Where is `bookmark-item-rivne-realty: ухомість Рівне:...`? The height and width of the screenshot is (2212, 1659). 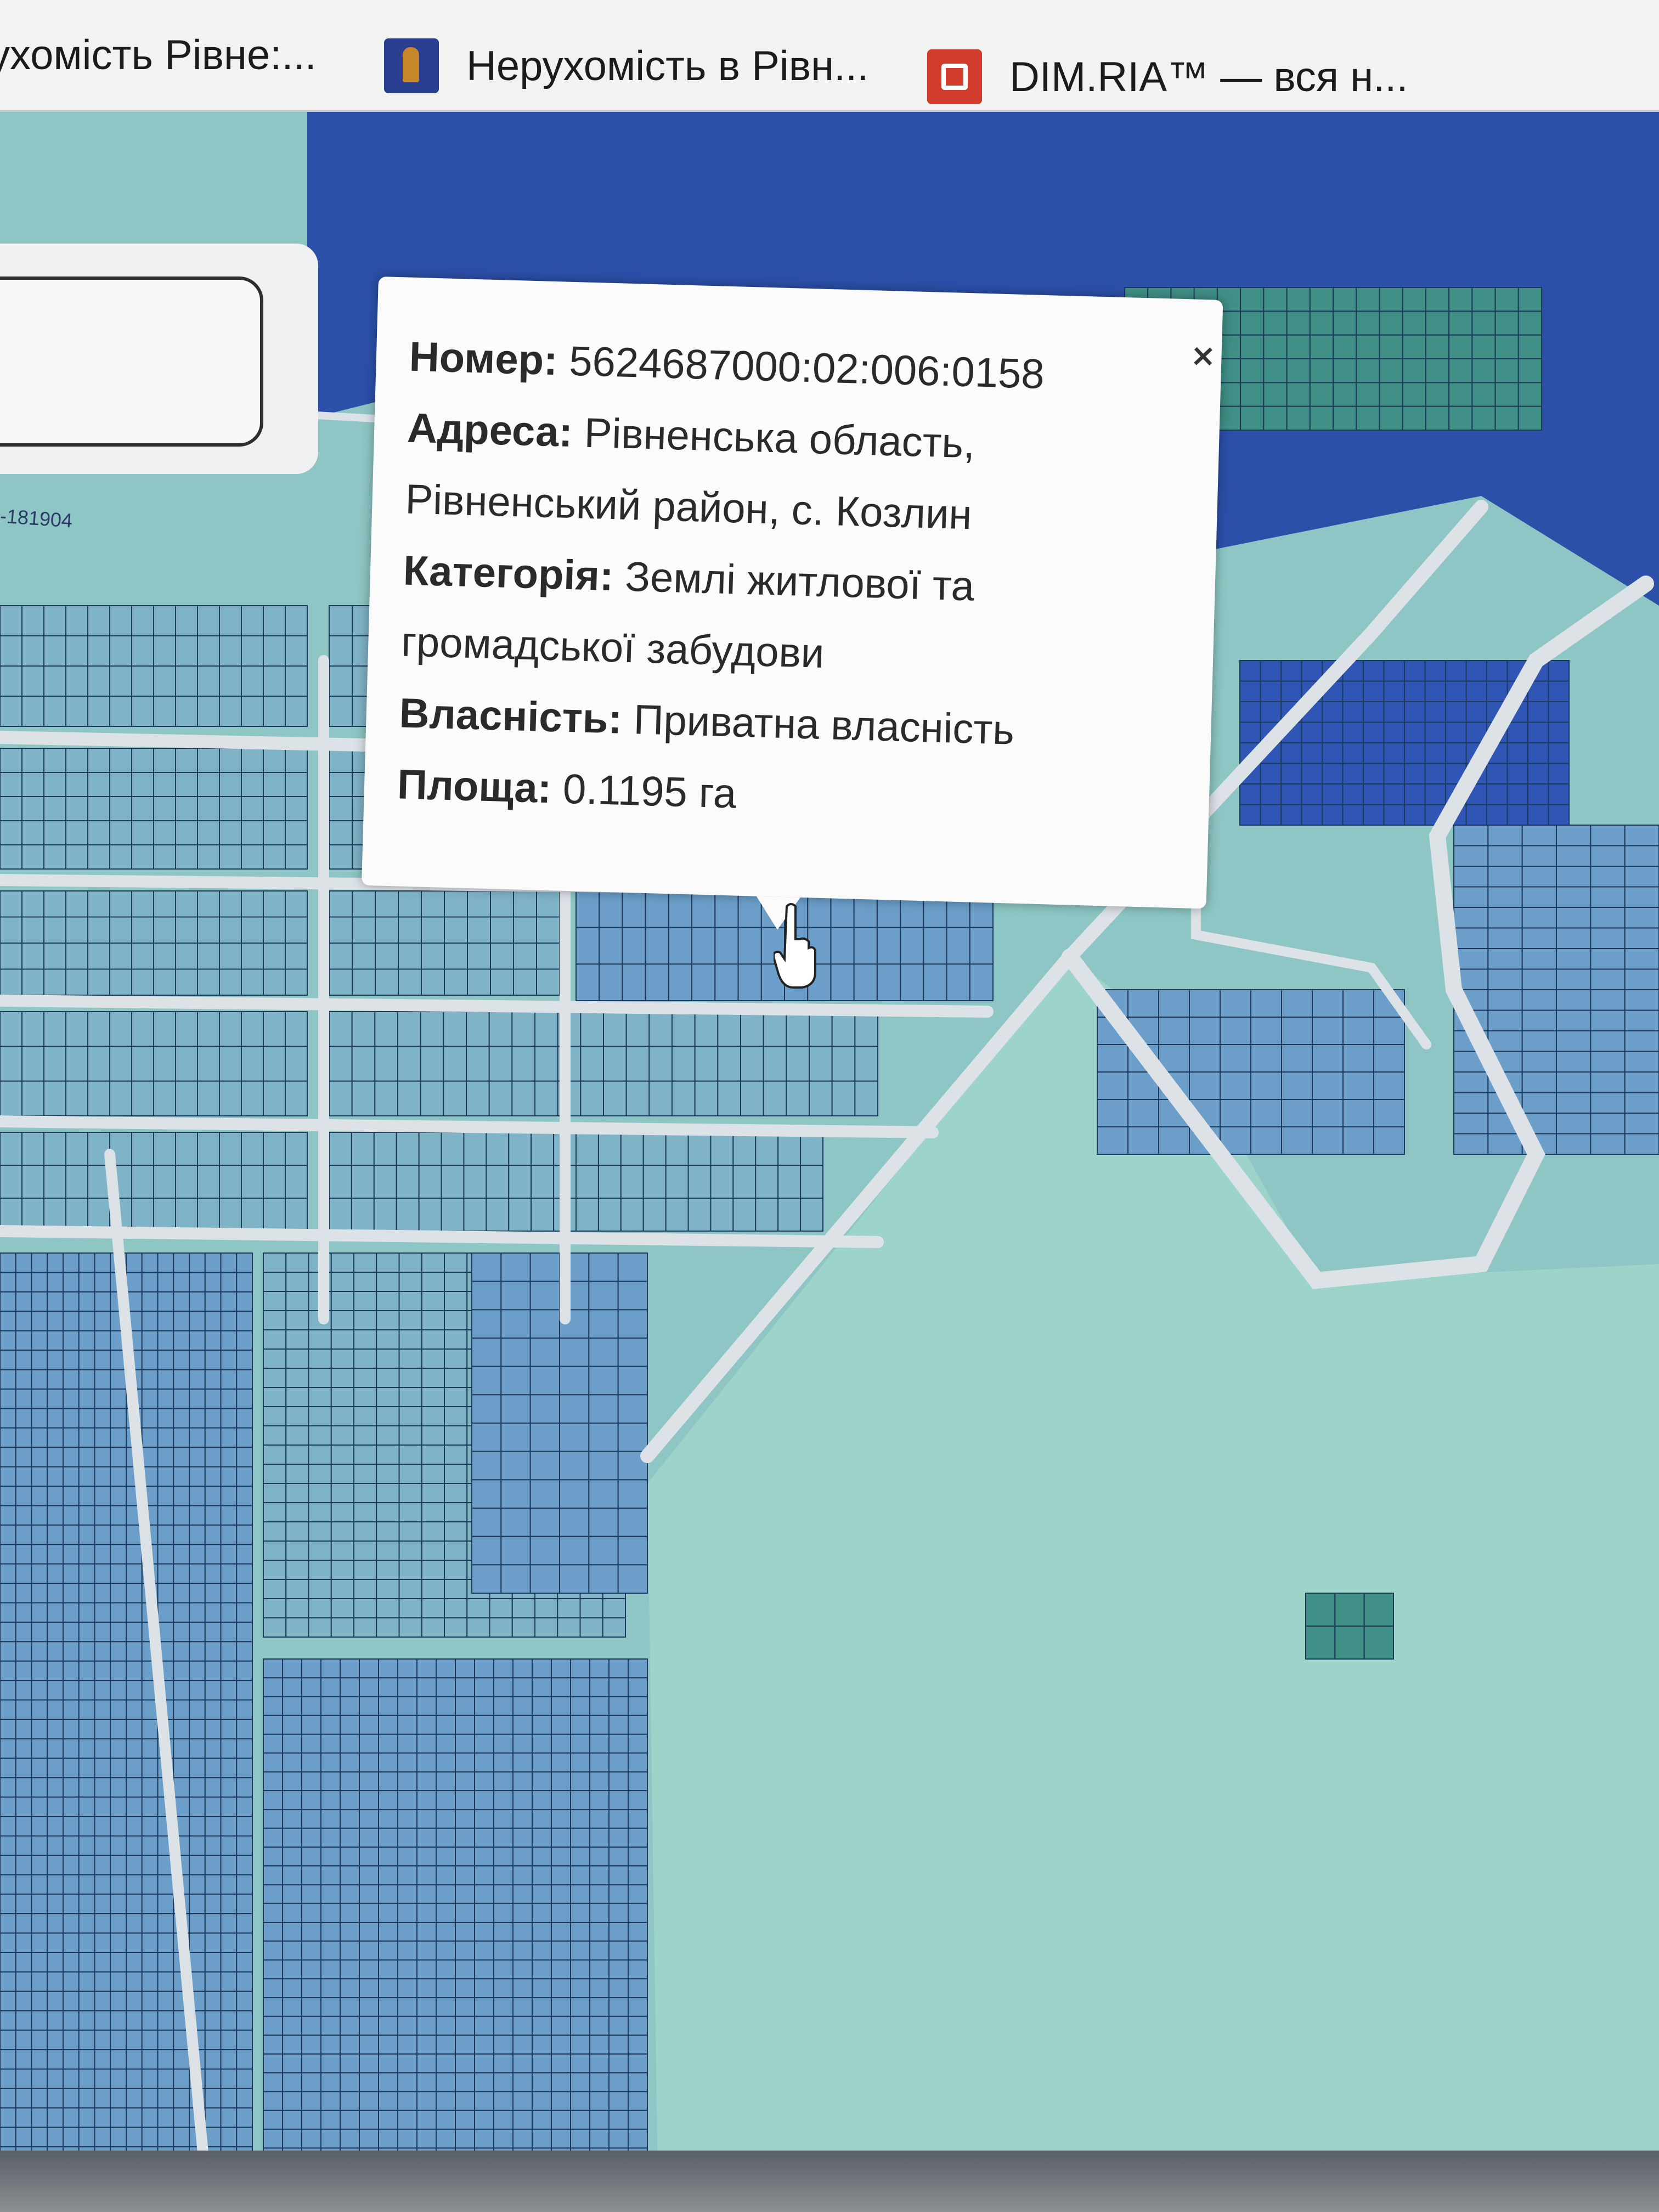
bookmark-item-rivne-realty: ухомість Рівне:... is located at coordinates (158, 55).